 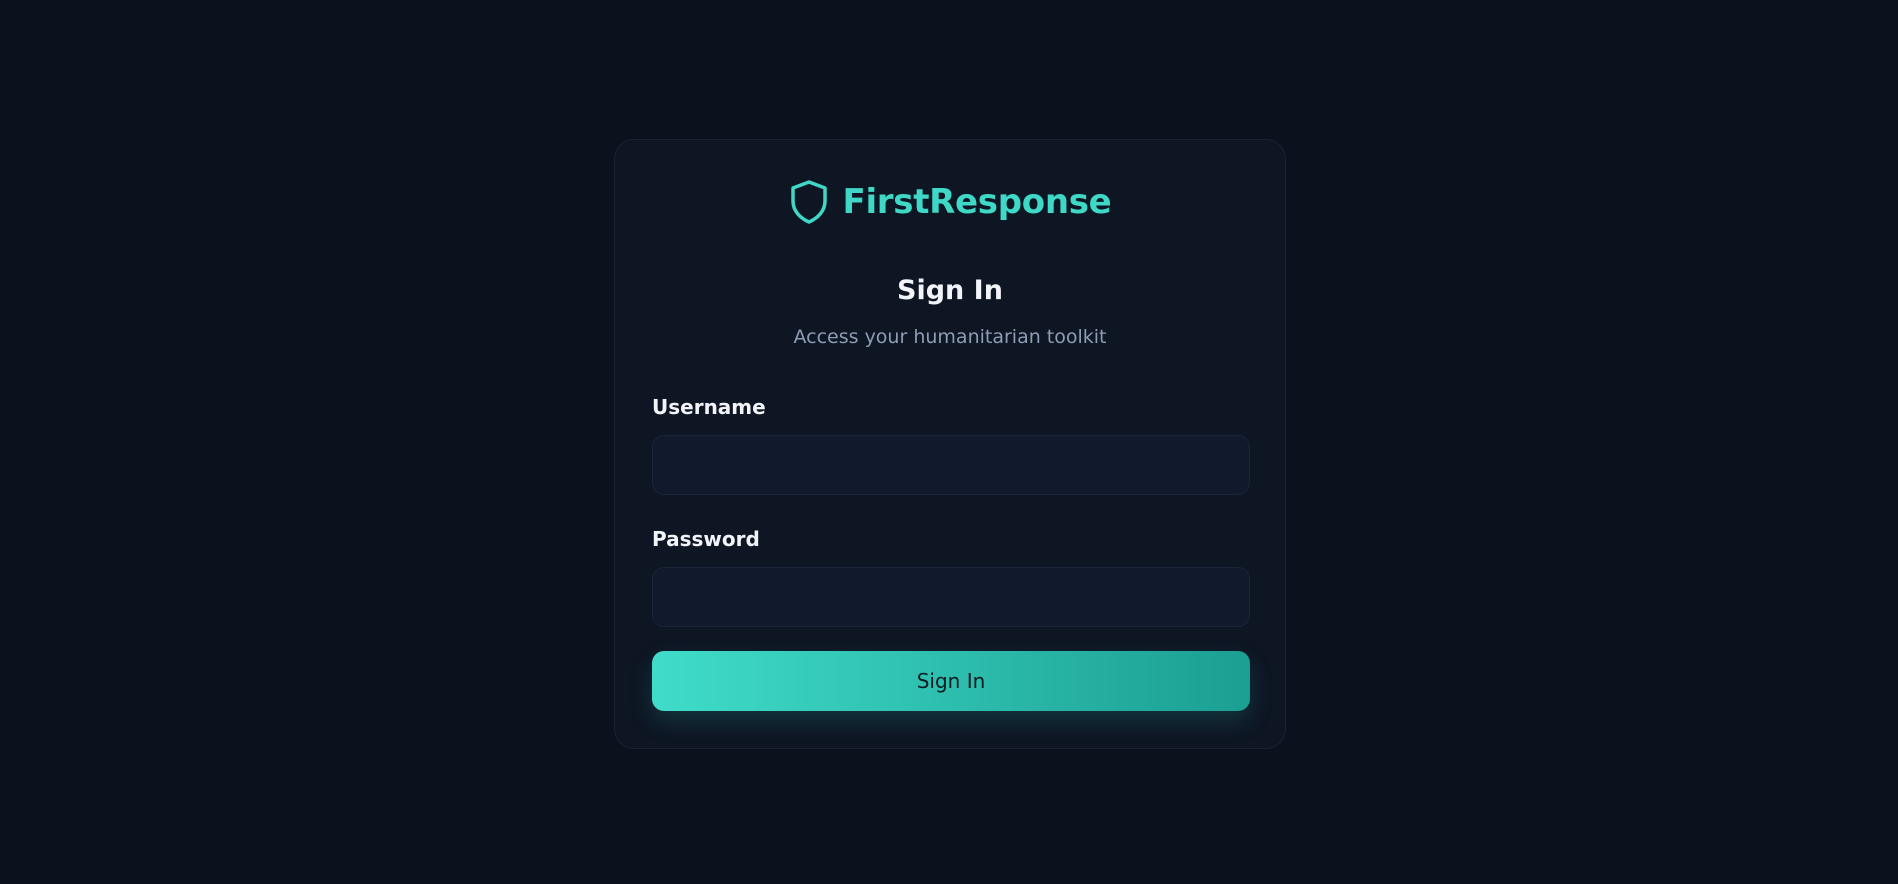 What do you see at coordinates (809, 202) in the screenshot?
I see `shield-icon` at bounding box center [809, 202].